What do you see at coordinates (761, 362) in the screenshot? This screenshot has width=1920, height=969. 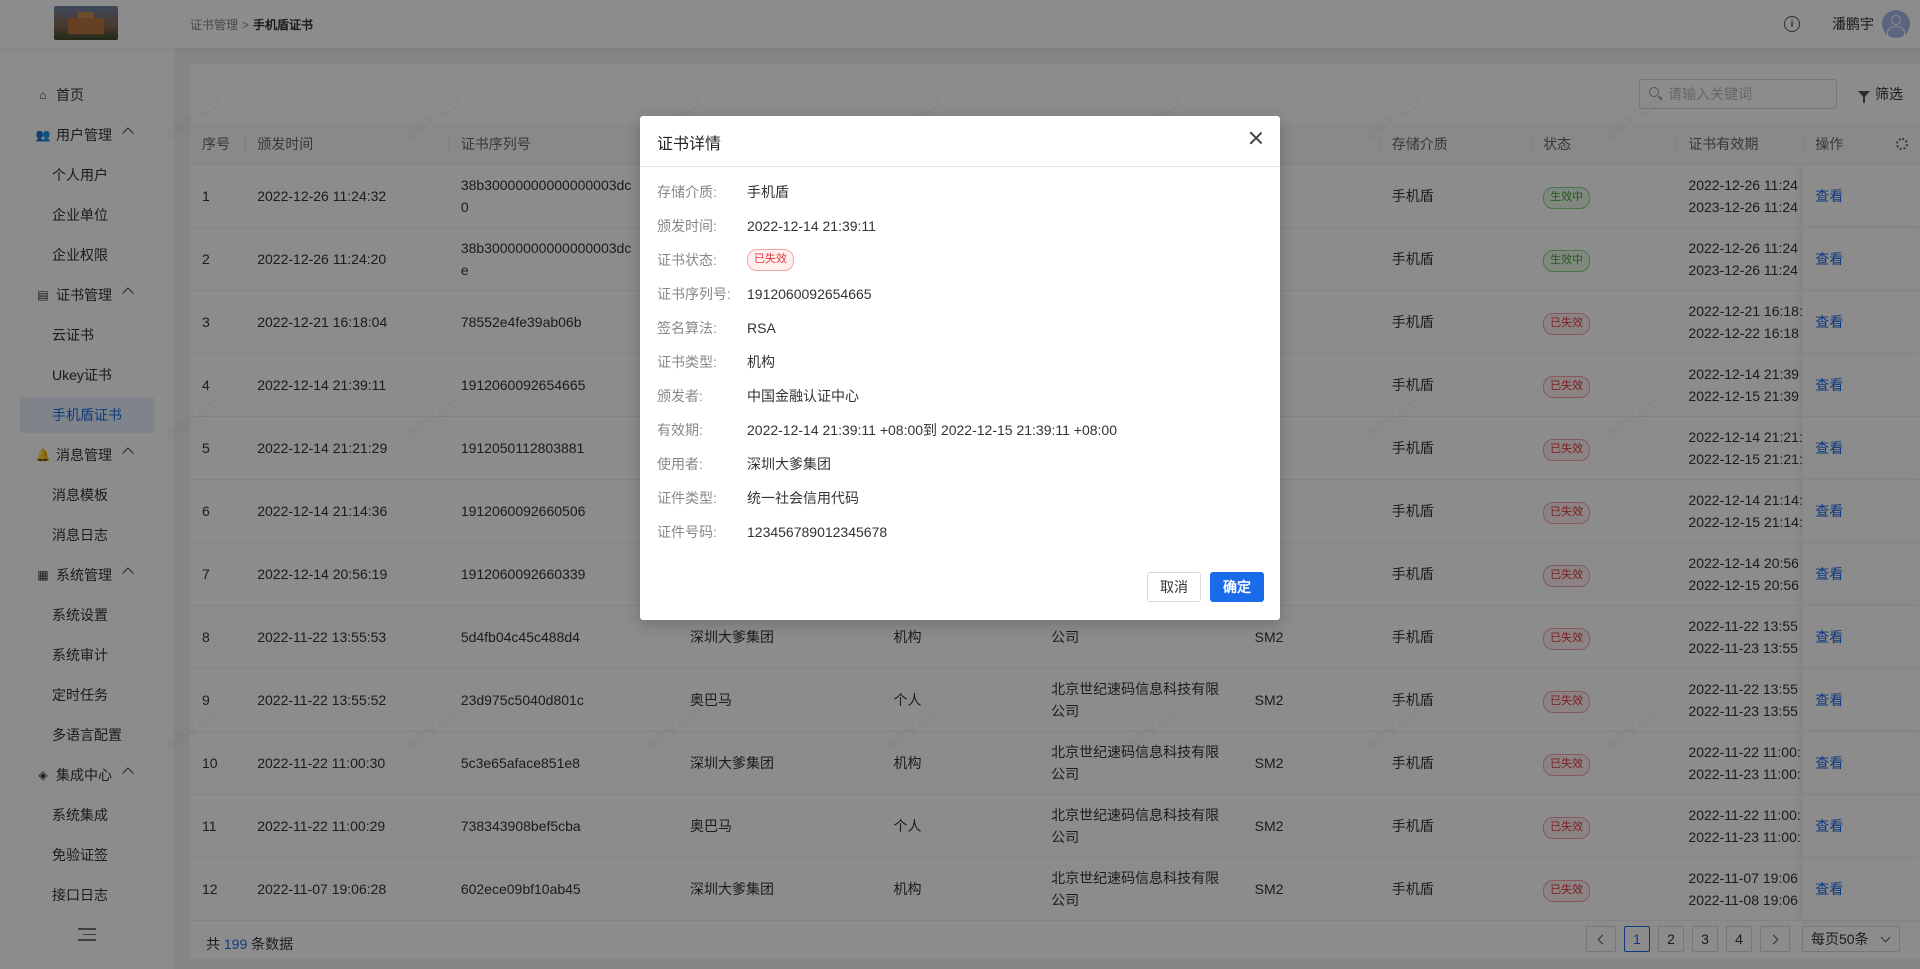 I see `detail-value: 机构` at bounding box center [761, 362].